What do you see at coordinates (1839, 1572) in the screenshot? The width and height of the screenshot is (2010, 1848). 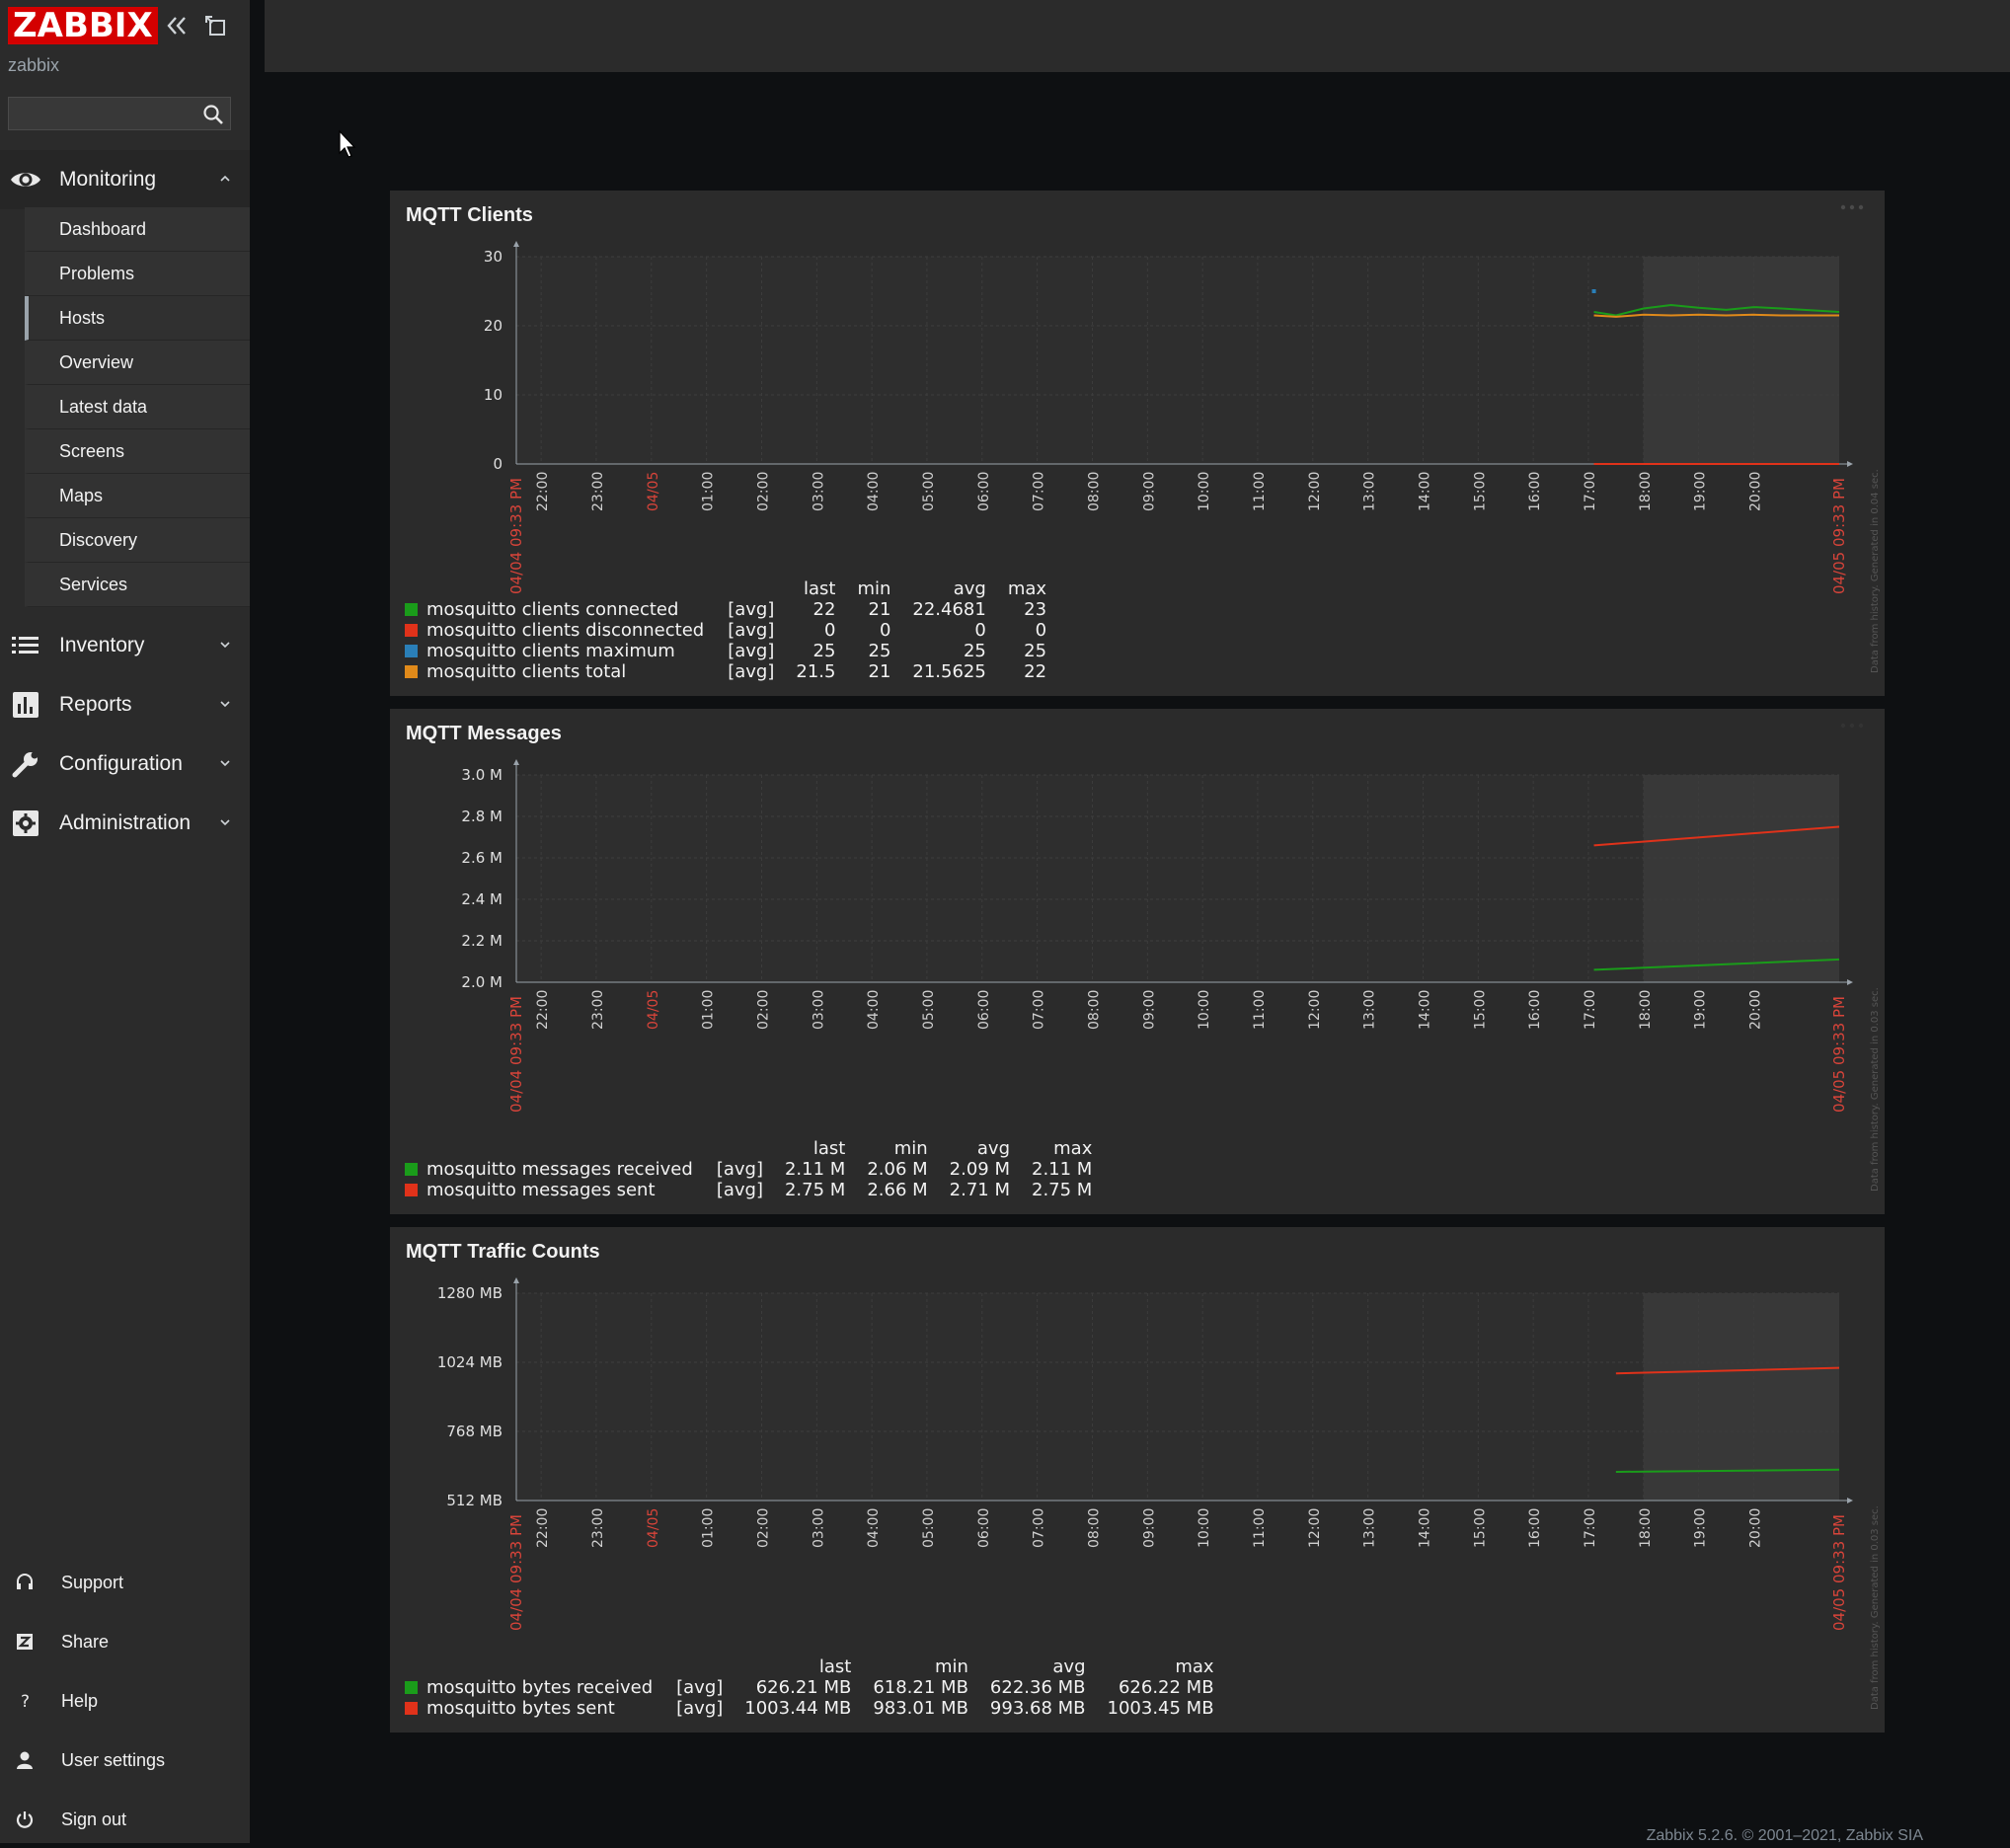 I see `period-end-label: 04/05 09:33 PM` at bounding box center [1839, 1572].